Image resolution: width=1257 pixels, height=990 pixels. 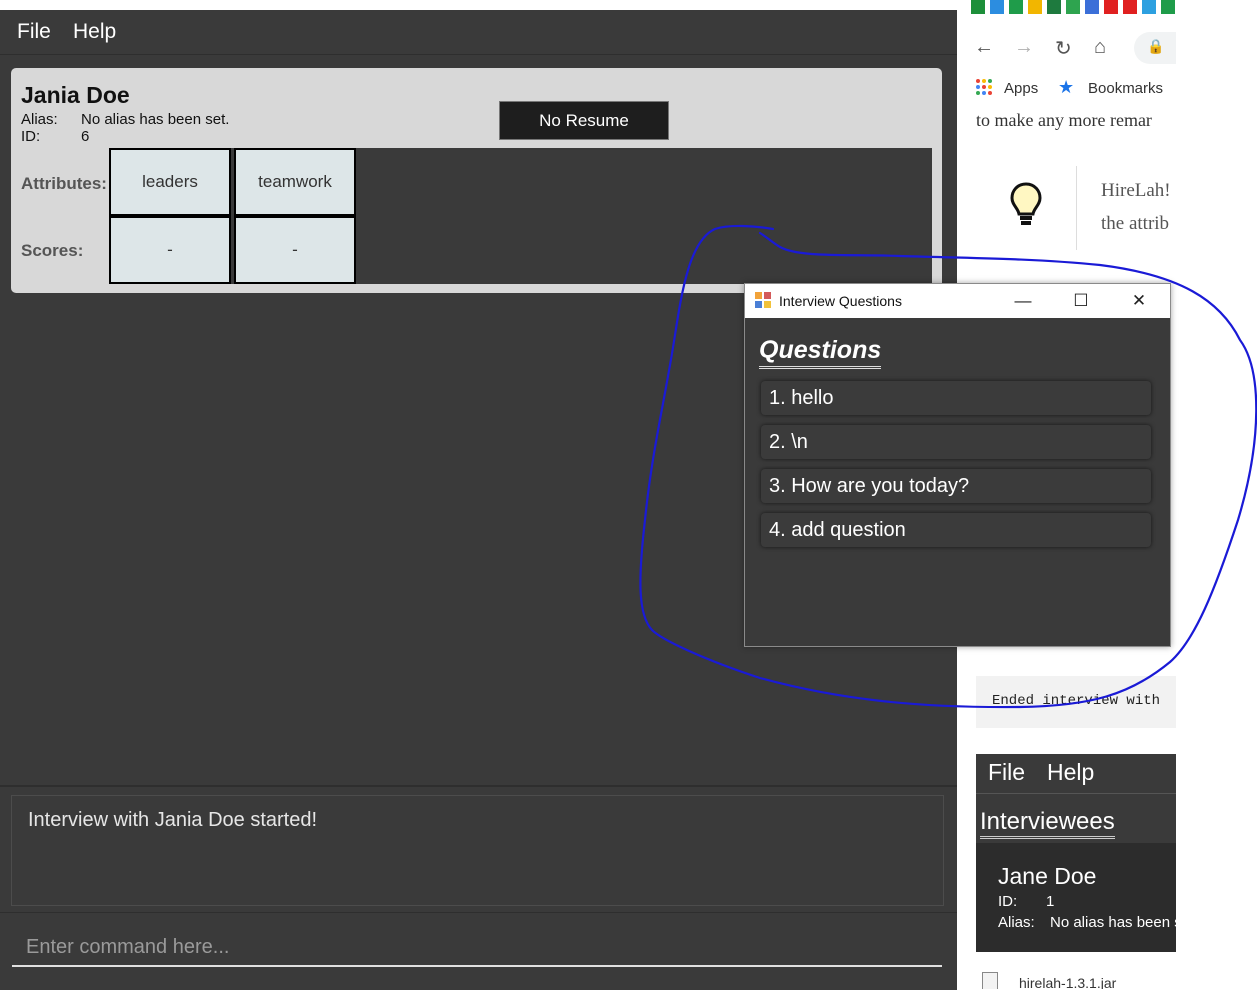 I want to click on id-label: ID:, so click(x=31, y=136).